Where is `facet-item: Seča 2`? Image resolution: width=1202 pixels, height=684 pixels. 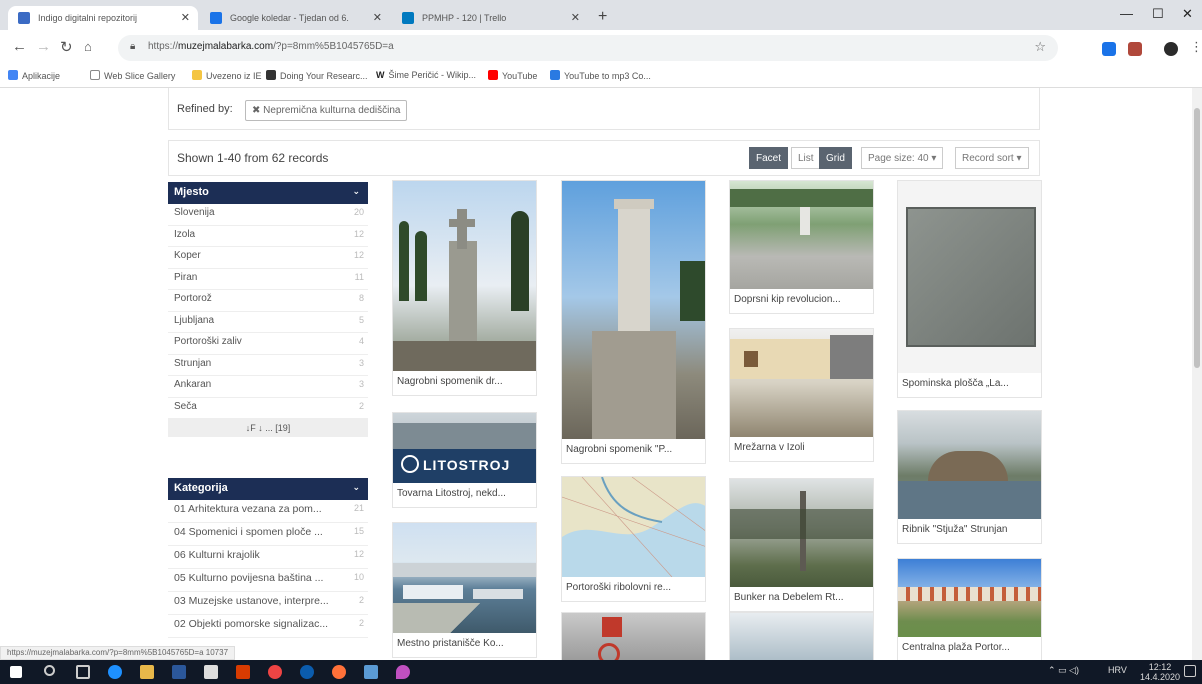 facet-item: Seča 2 is located at coordinates (268, 408).